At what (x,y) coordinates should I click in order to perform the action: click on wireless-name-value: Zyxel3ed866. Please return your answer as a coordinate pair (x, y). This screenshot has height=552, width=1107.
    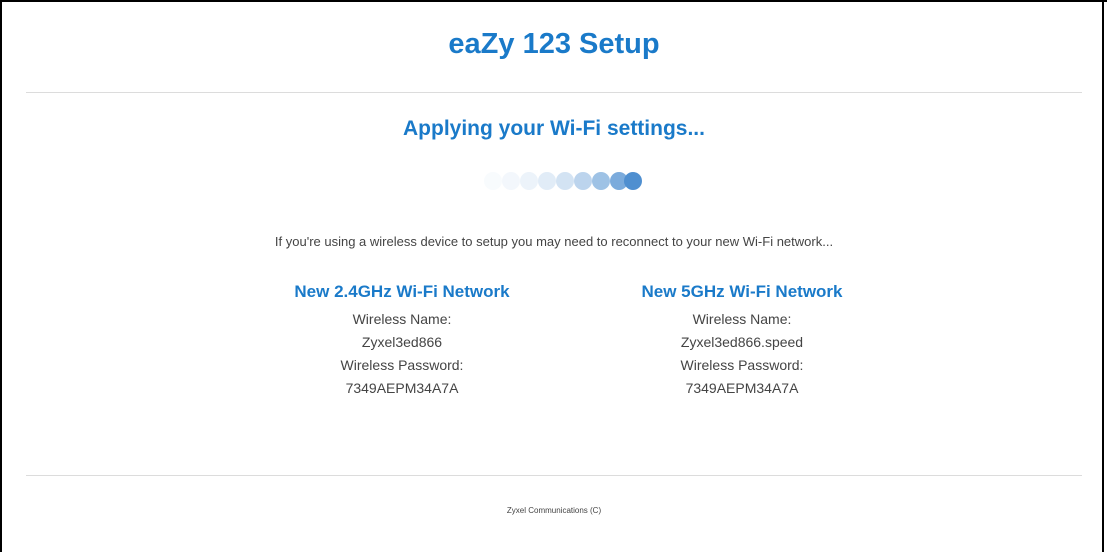
    Looking at the image, I should click on (402, 342).